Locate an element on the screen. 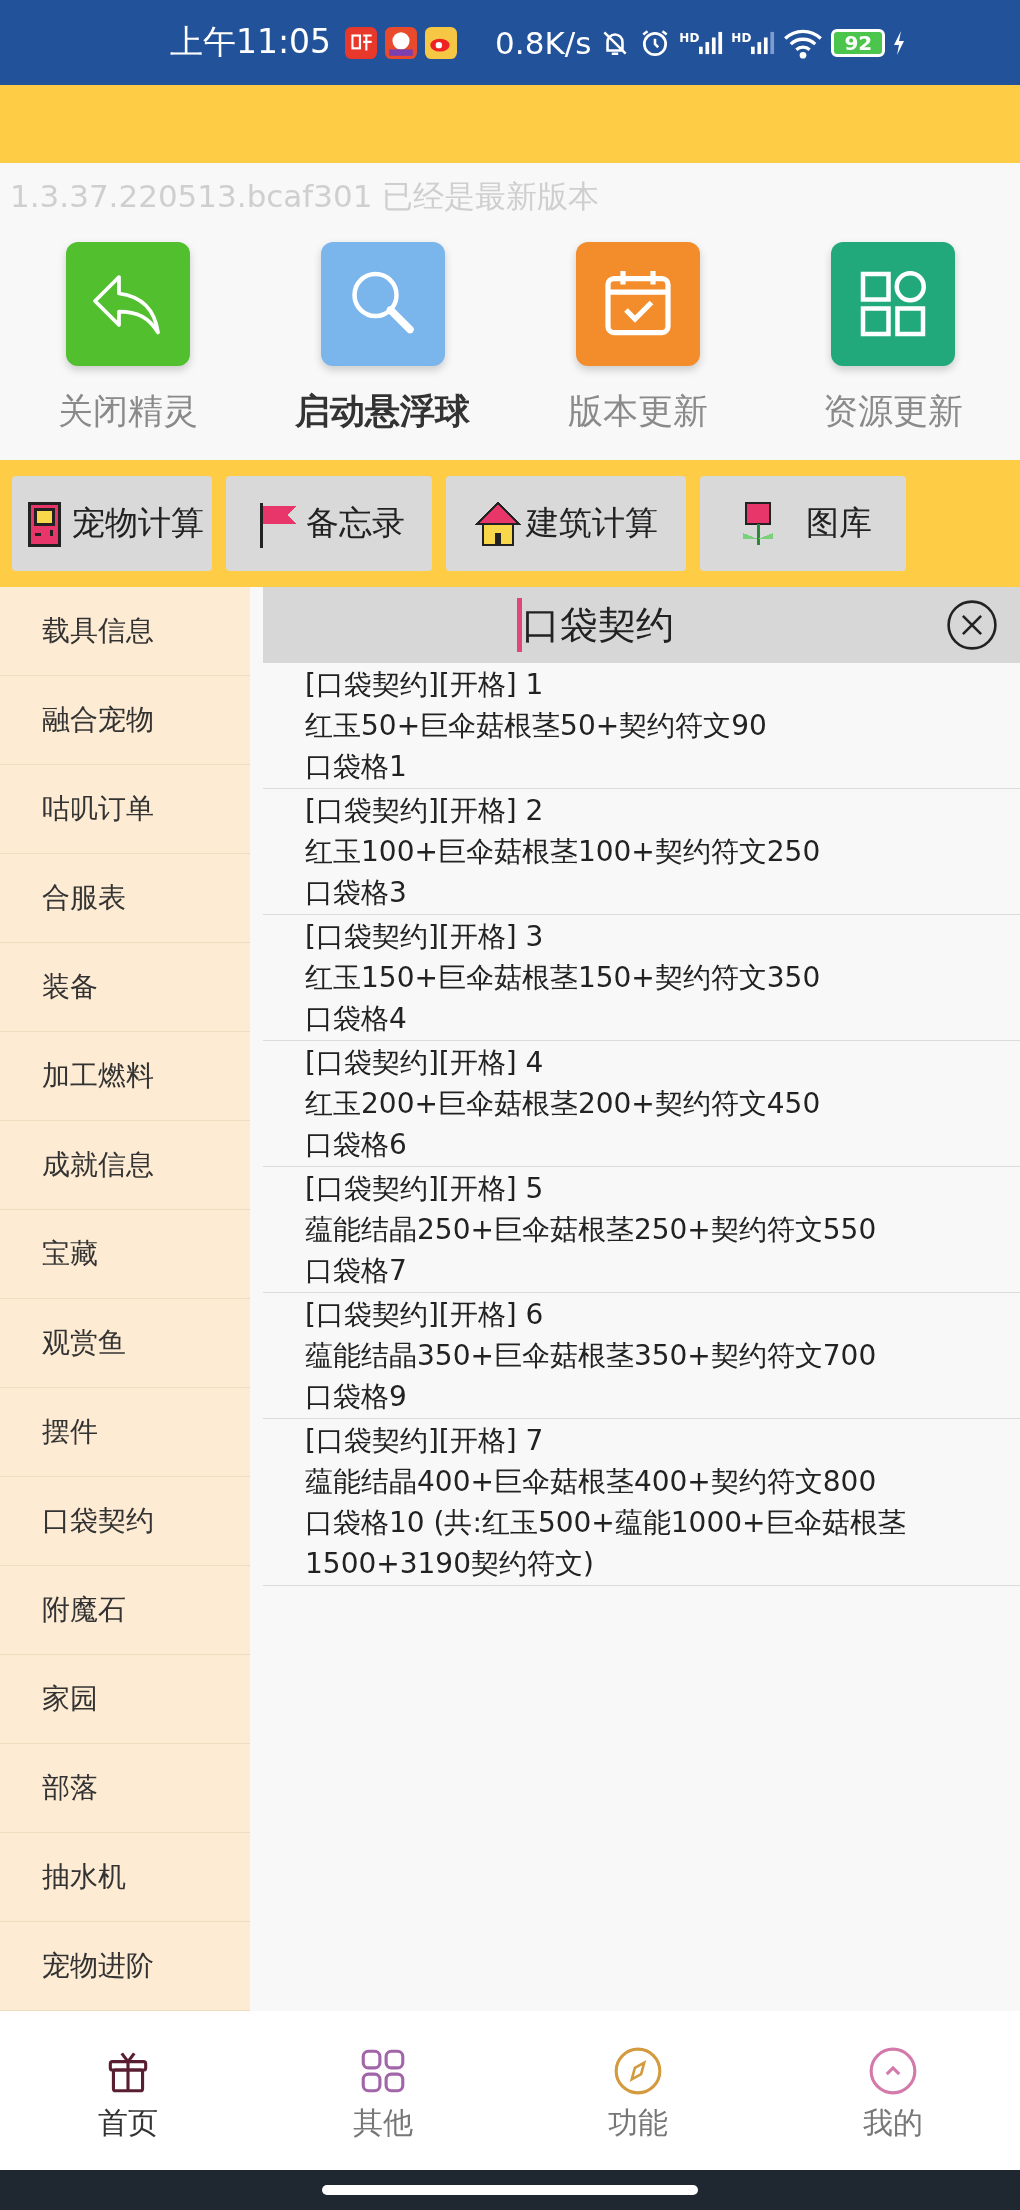 The width and height of the screenshot is (1020, 2210). sidebar-item: 成就信息 is located at coordinates (125, 1165).